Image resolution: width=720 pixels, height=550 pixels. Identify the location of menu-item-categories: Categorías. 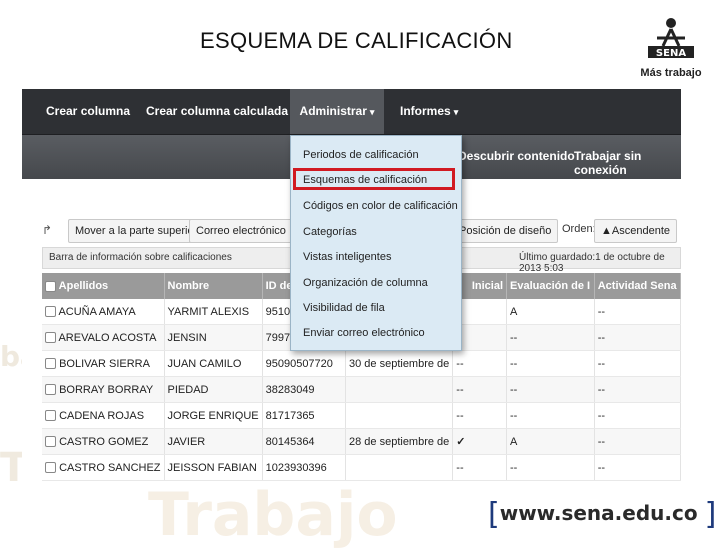
(330, 232).